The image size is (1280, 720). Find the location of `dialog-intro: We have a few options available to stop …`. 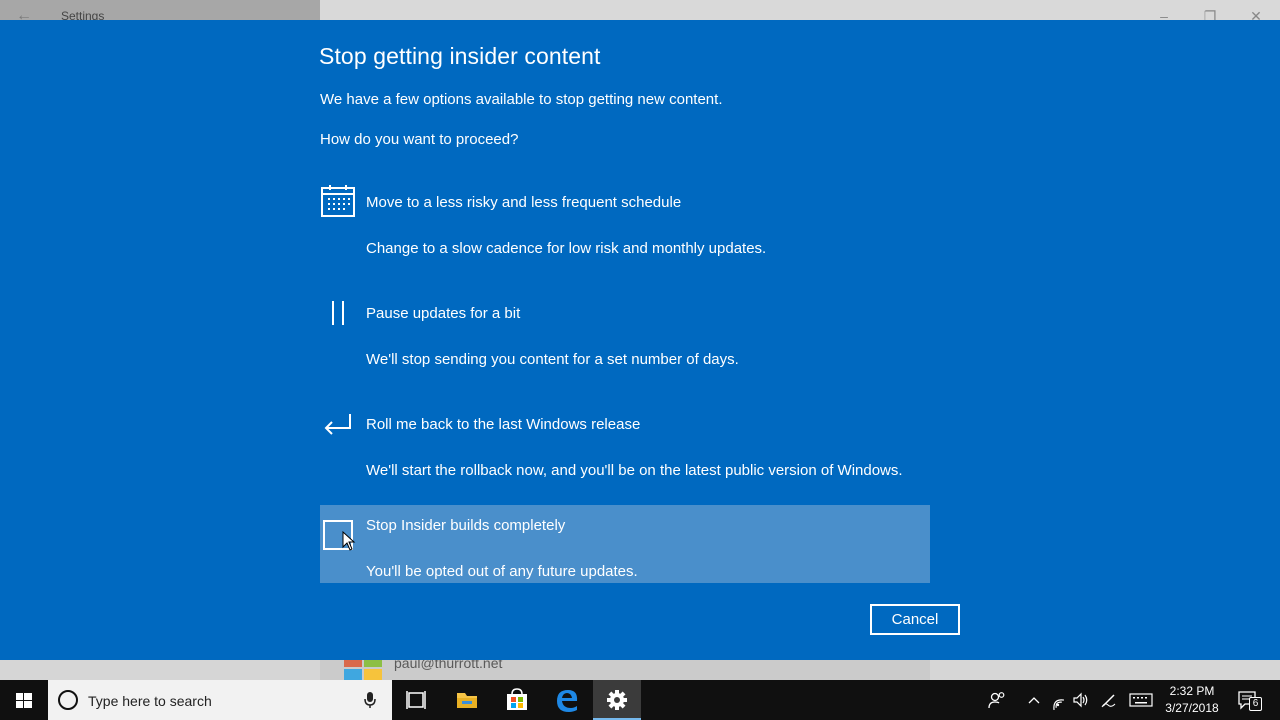

dialog-intro: We have a few options available to stop … is located at coordinates (521, 99).